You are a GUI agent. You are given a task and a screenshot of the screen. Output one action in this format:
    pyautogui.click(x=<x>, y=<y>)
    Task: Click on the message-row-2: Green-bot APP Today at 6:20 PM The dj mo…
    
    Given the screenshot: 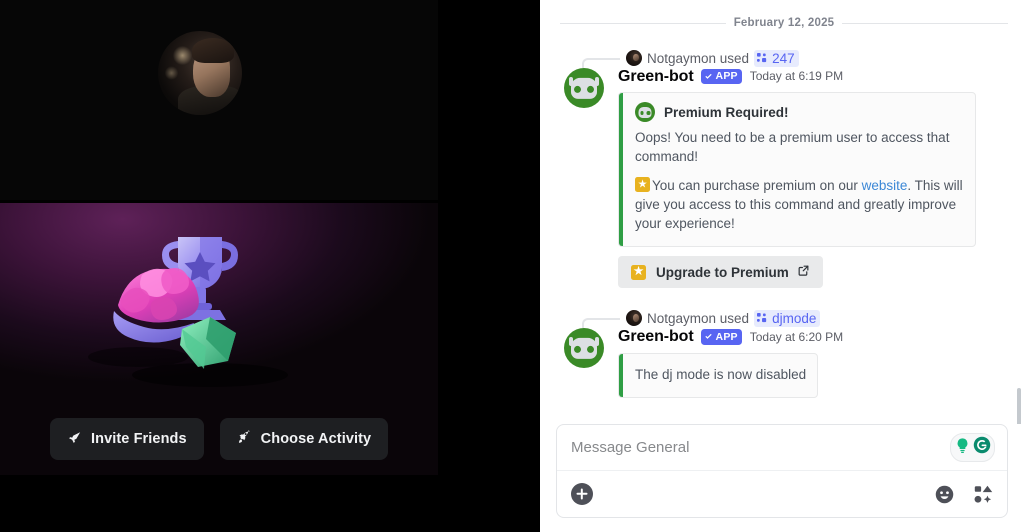 What is the action you would take?
    pyautogui.click(x=784, y=364)
    